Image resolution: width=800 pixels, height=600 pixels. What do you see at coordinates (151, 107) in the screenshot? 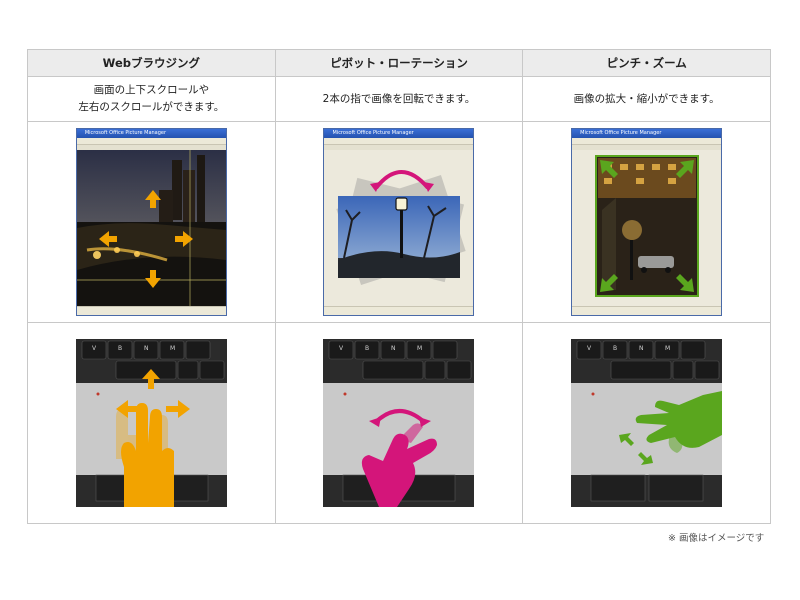
I see `desc-line: 左右のスクロールができます。` at bounding box center [151, 107].